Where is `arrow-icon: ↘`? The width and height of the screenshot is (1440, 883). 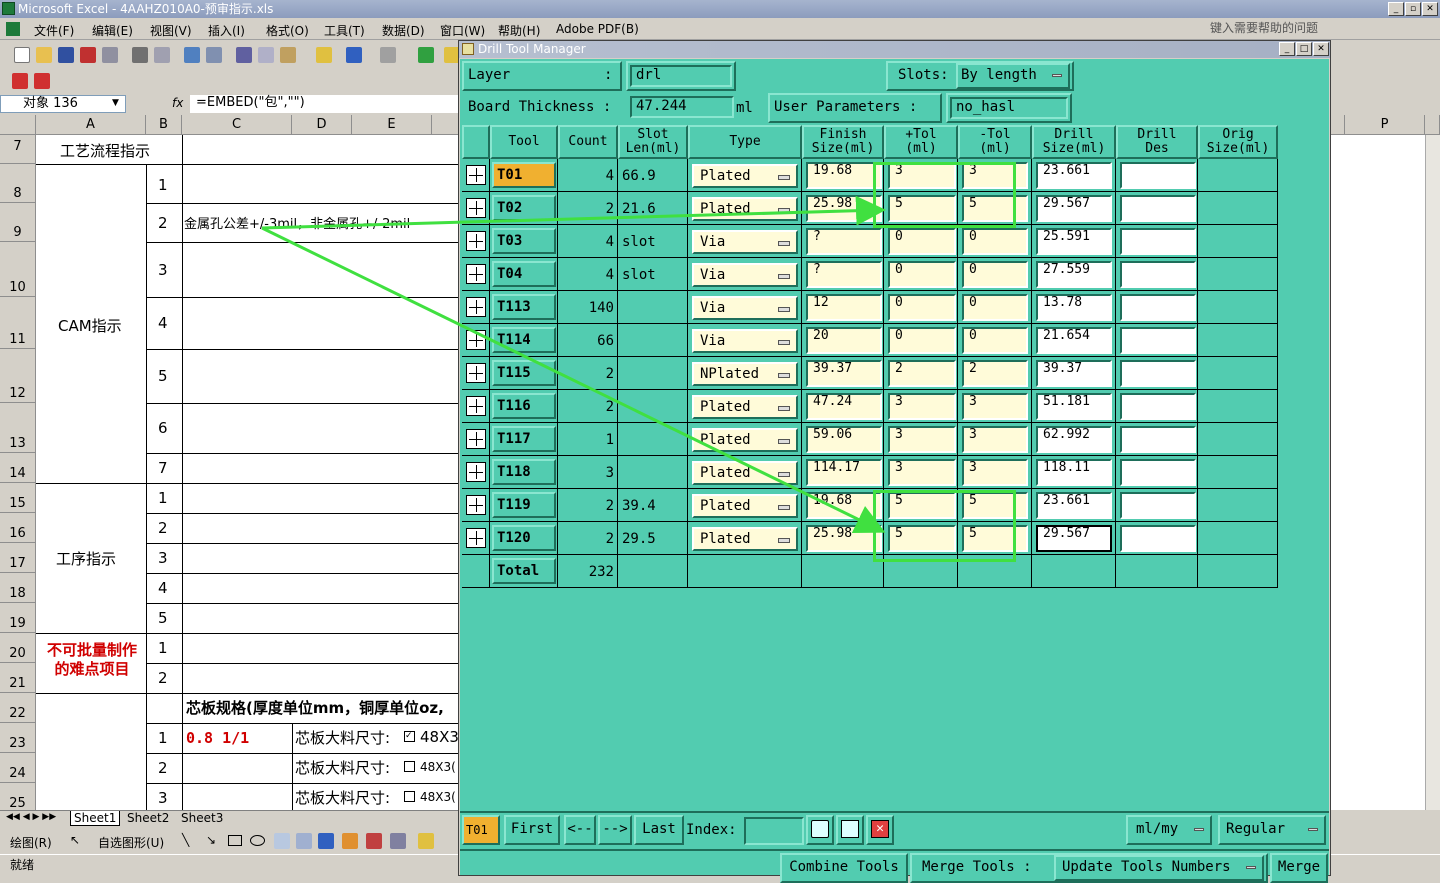 arrow-icon: ↘ is located at coordinates (211, 840).